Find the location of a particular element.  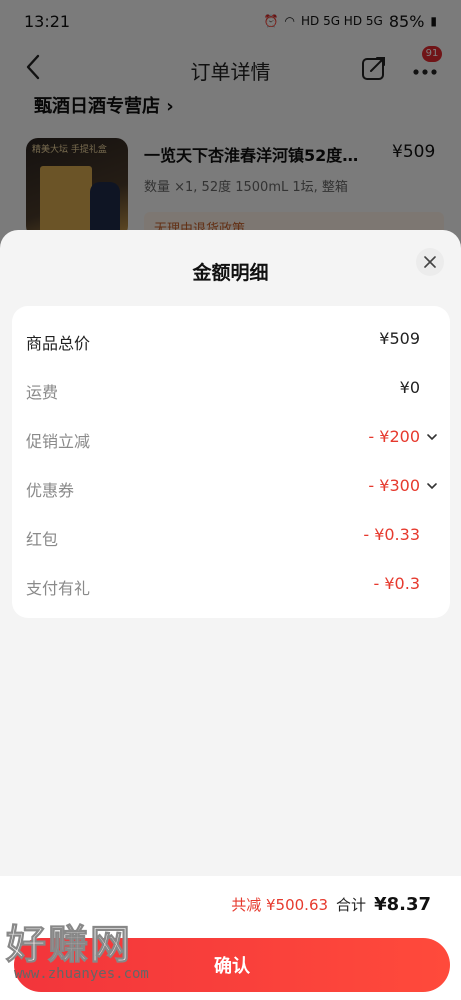

row-payment-gift: 支付有礼 - ¥0.3 is located at coordinates (231, 585).